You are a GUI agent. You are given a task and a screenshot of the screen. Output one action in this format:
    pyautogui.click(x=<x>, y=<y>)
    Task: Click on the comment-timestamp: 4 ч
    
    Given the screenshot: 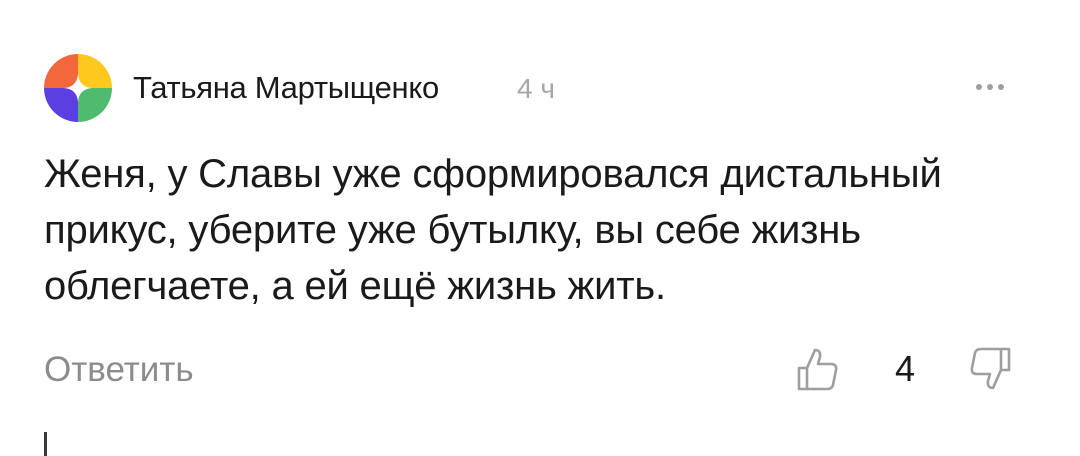 What is the action you would take?
    pyautogui.click(x=536, y=88)
    